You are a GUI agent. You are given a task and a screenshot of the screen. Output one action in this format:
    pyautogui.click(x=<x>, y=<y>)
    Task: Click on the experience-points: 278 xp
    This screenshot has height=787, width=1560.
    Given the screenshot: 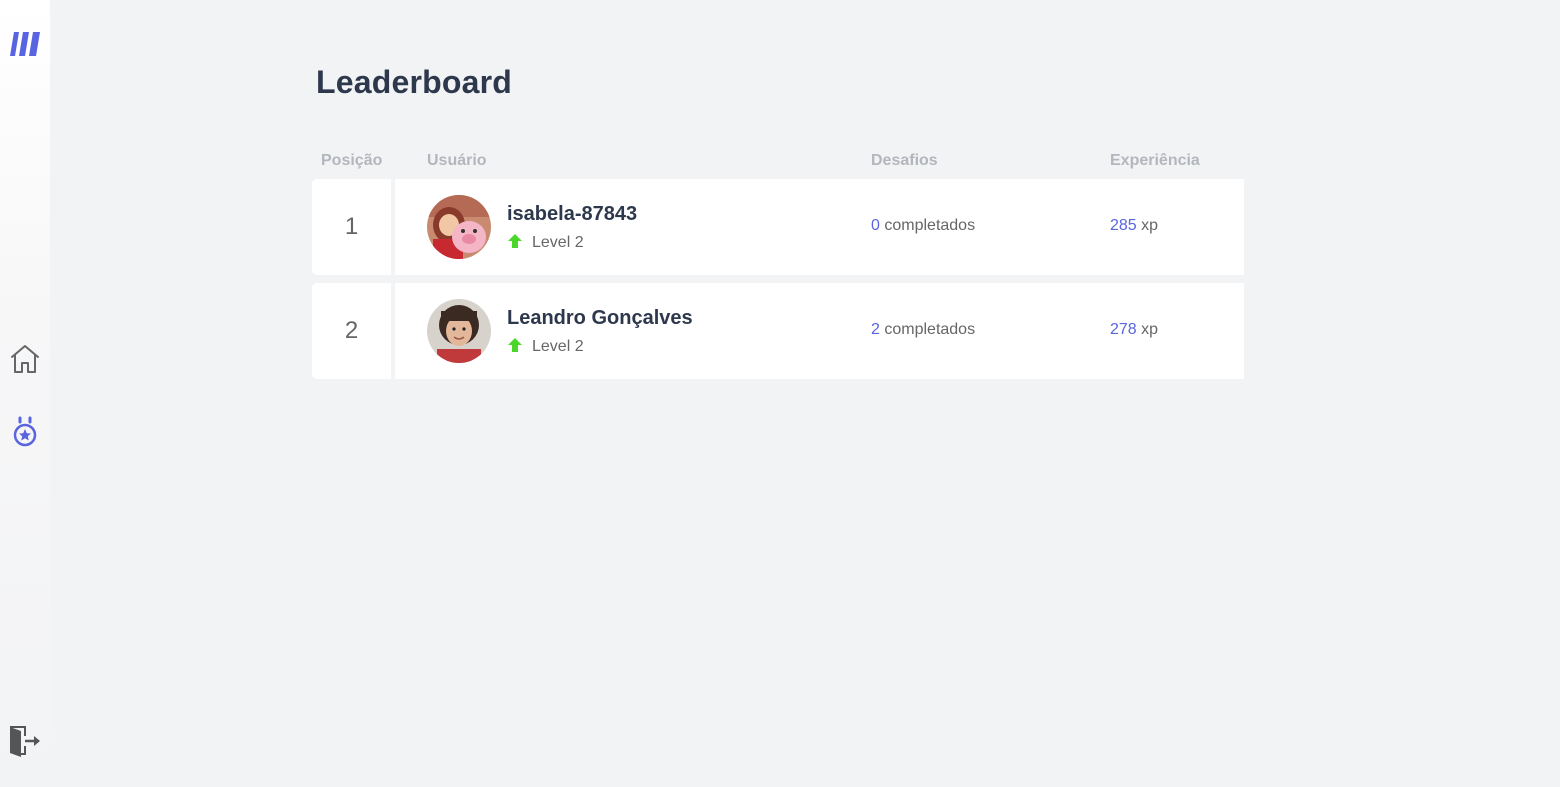 What is the action you would take?
    pyautogui.click(x=1134, y=330)
    